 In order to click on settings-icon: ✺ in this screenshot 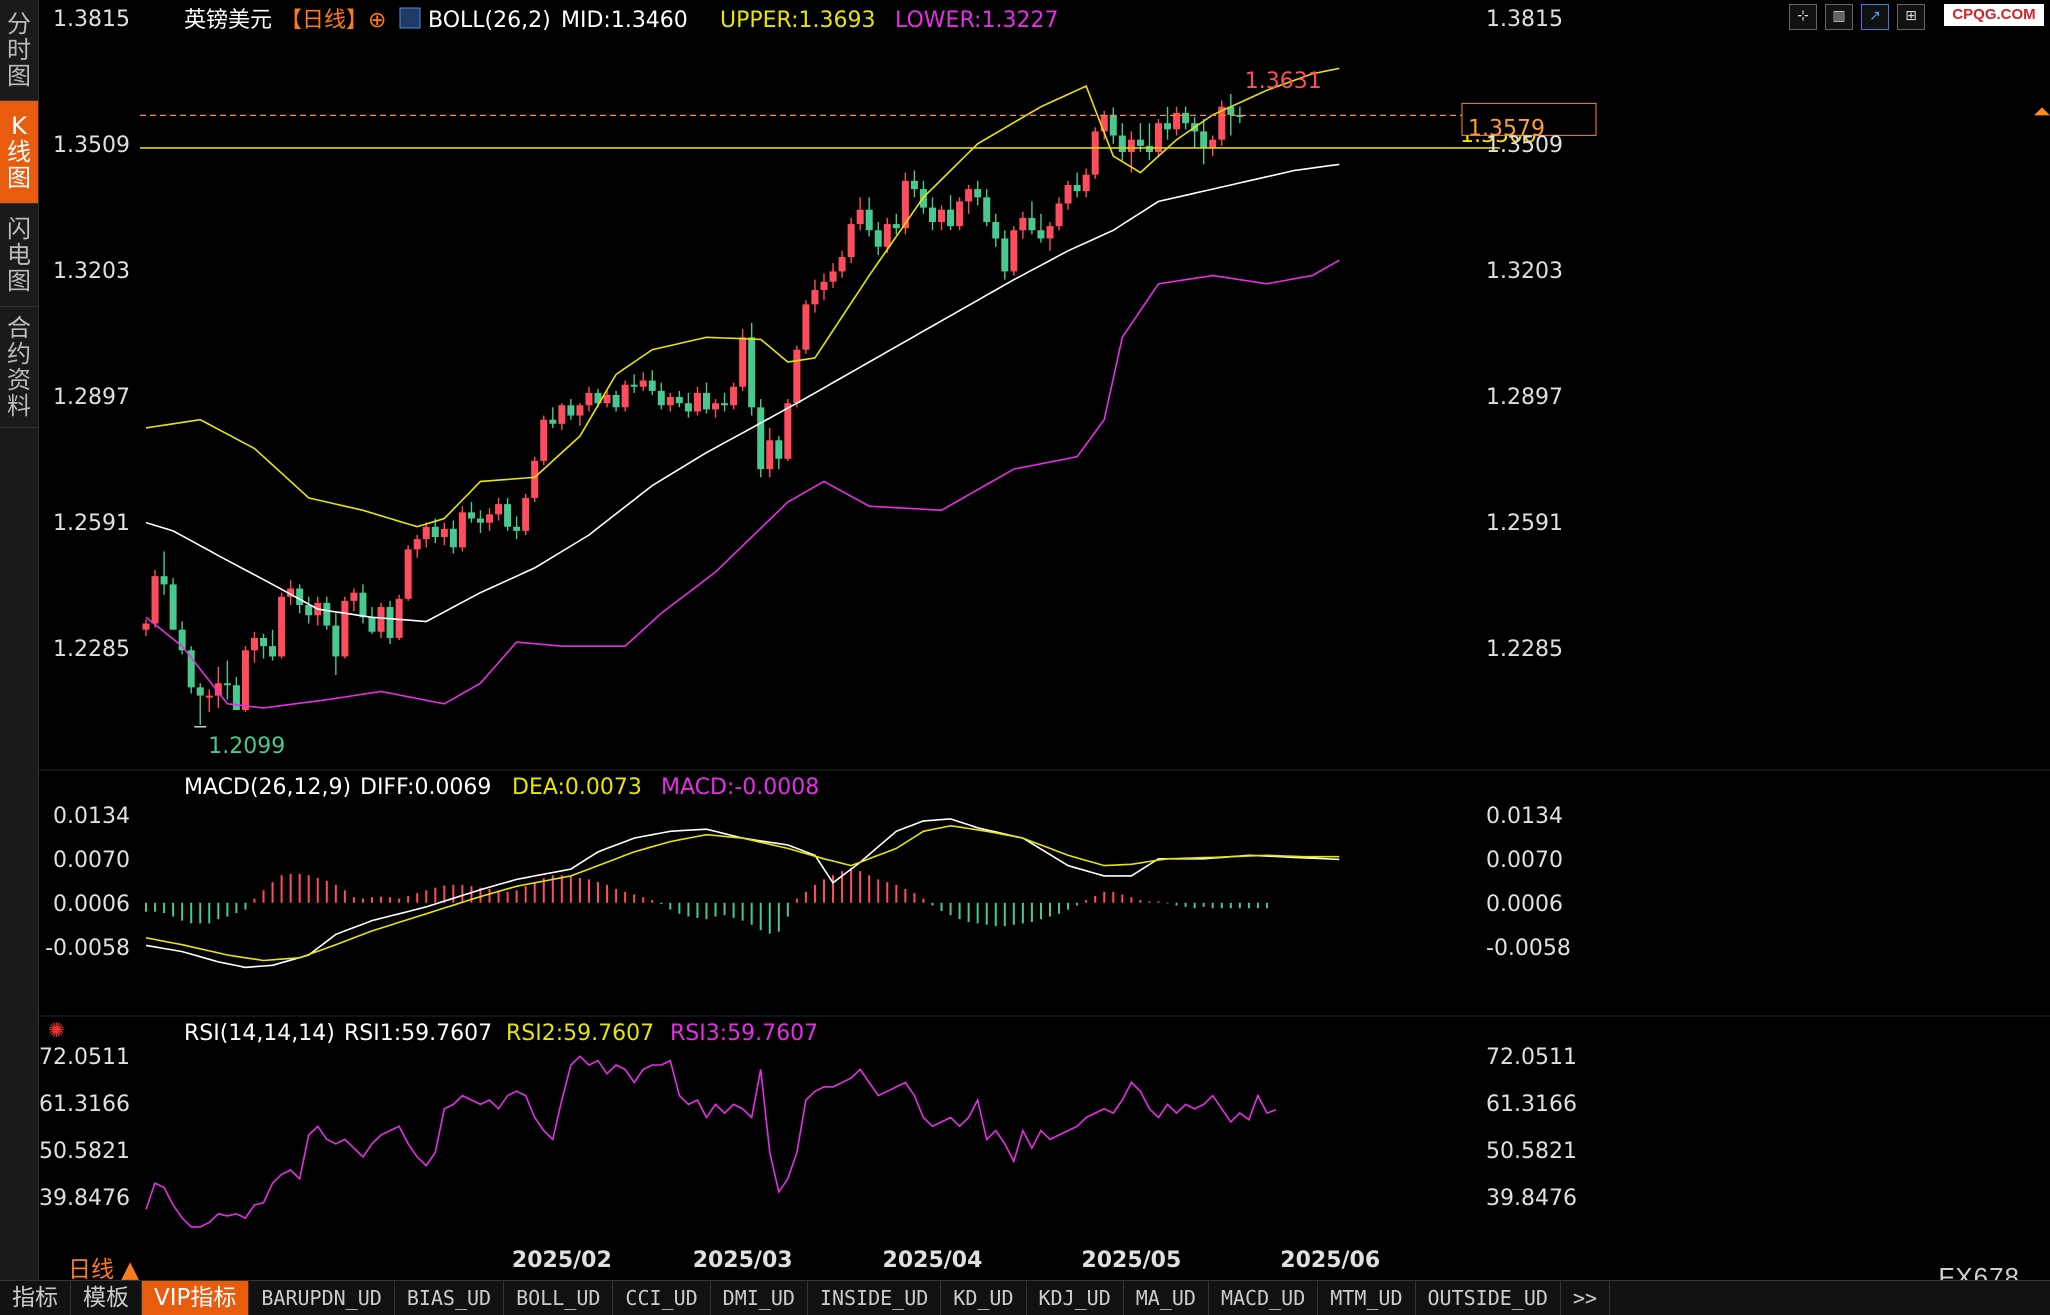, I will do `click(56, 1030)`.